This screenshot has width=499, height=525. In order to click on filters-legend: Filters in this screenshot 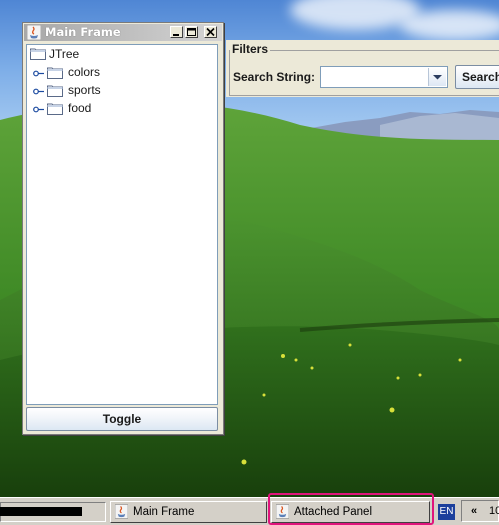, I will do `click(250, 49)`.